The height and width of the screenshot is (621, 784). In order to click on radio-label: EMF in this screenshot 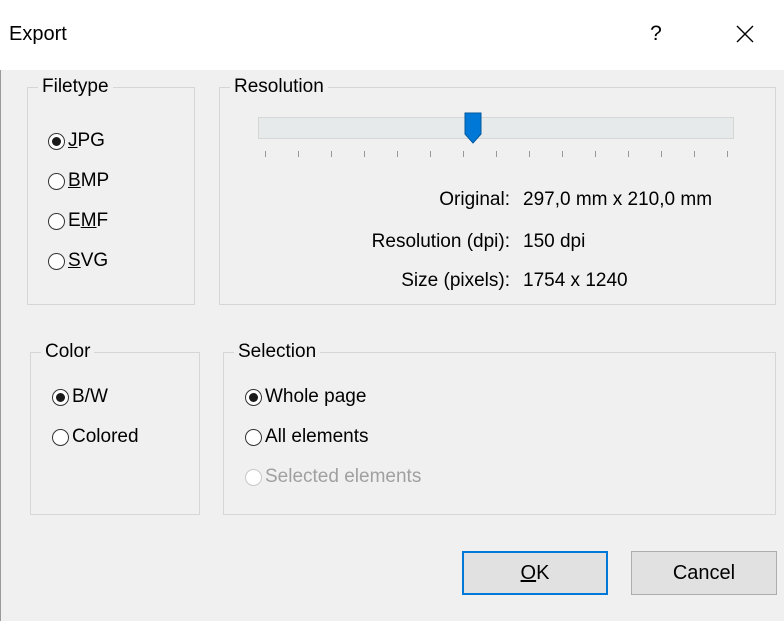, I will do `click(88, 220)`.